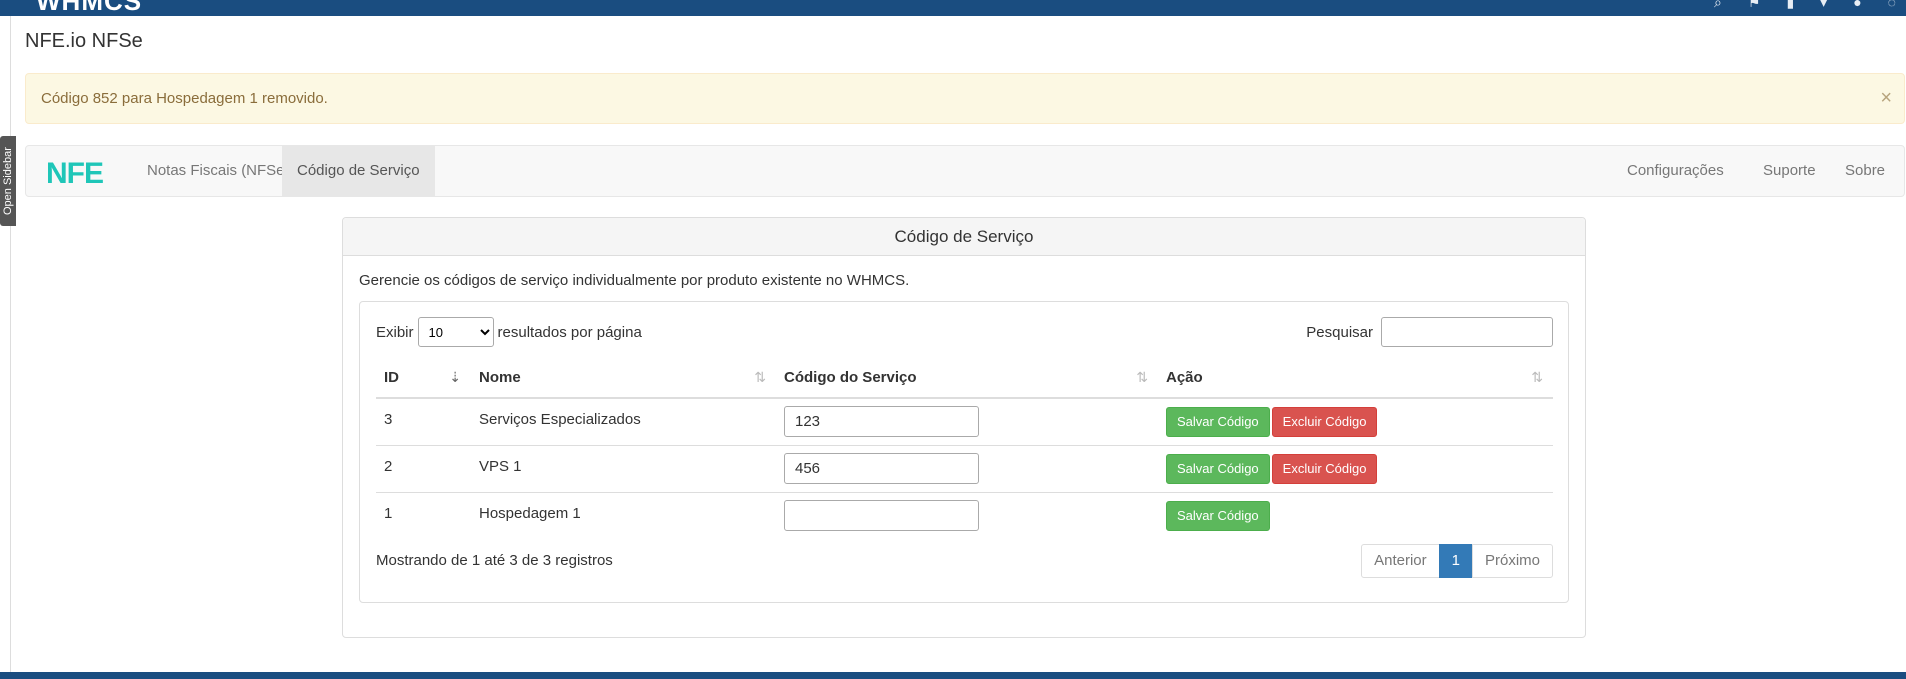 The image size is (1906, 679). I want to click on top-icons: ⌕ ⚑ ▮ ▾ ● ◌, so click(1805, 5).